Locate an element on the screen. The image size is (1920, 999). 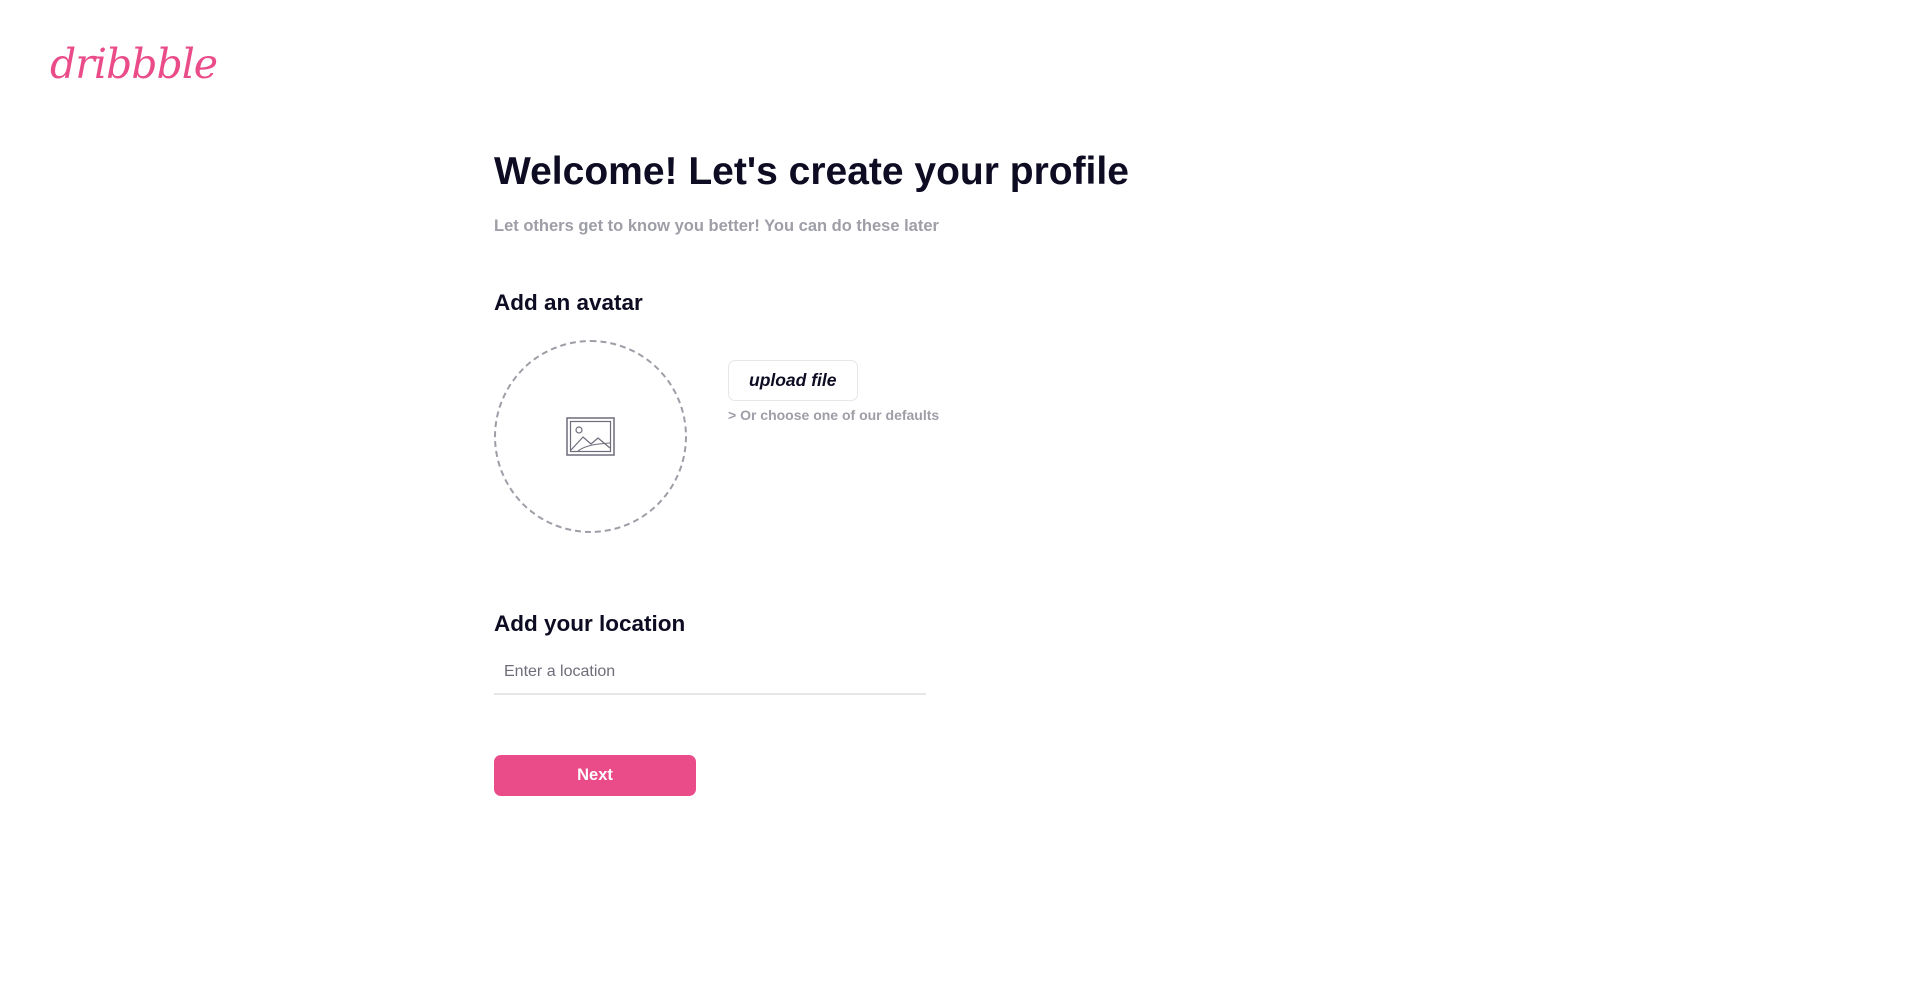
choose-defaults-link: > Or choose one of our defaults is located at coordinates (833, 415).